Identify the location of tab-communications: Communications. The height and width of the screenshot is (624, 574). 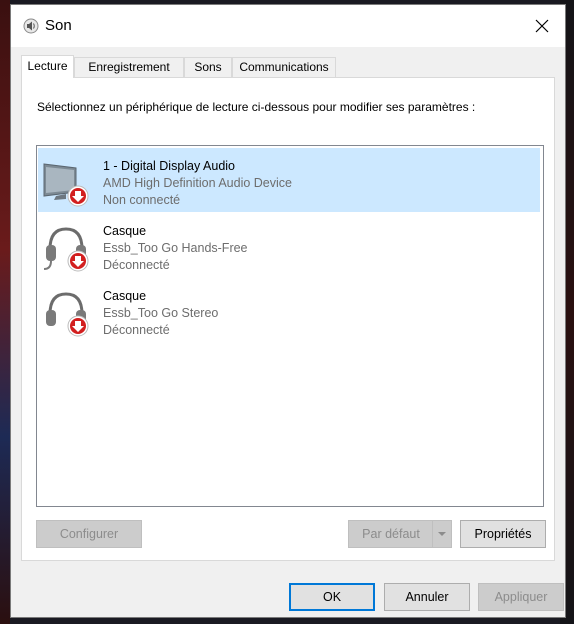
(284, 67).